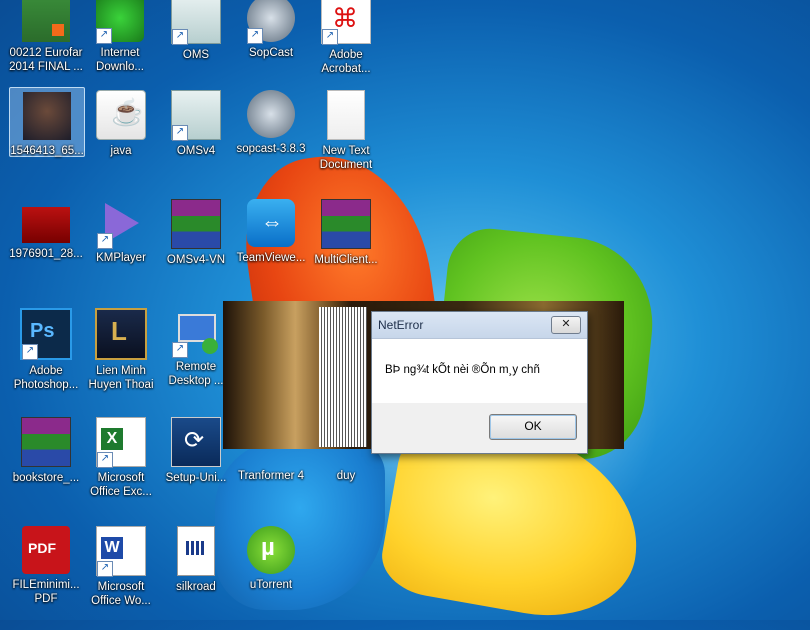 The height and width of the screenshot is (630, 810). I want to click on close-button: ✕, so click(566, 325).